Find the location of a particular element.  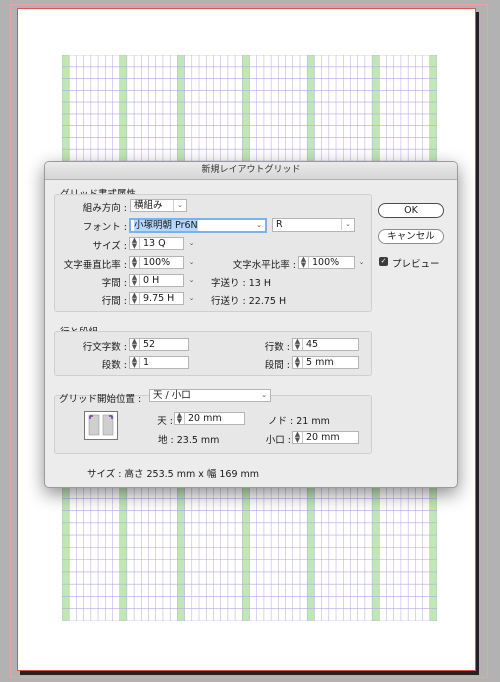

char-space-field: ▲ ▼ 0 H is located at coordinates (156, 280).